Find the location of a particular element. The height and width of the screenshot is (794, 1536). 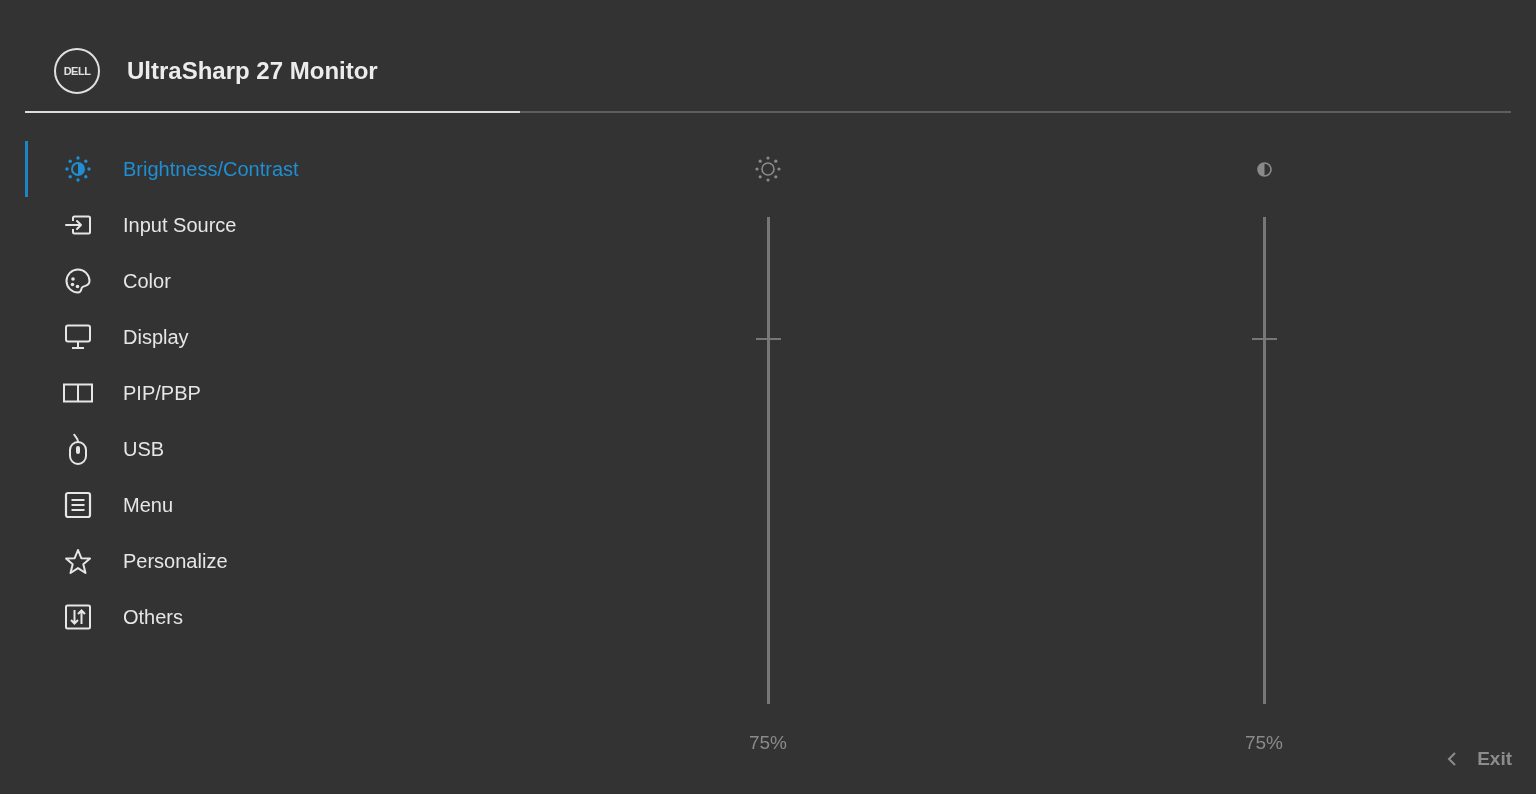

monitor-icon is located at coordinates (78, 337).